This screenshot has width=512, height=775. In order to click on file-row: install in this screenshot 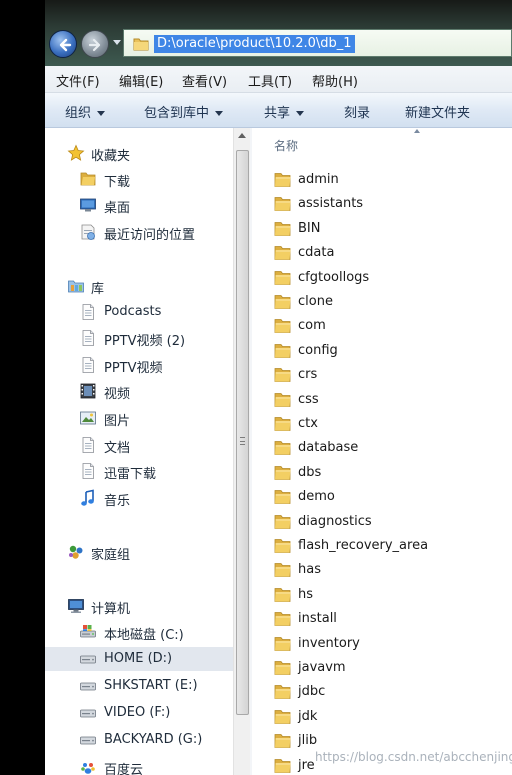, I will do `click(389, 619)`.